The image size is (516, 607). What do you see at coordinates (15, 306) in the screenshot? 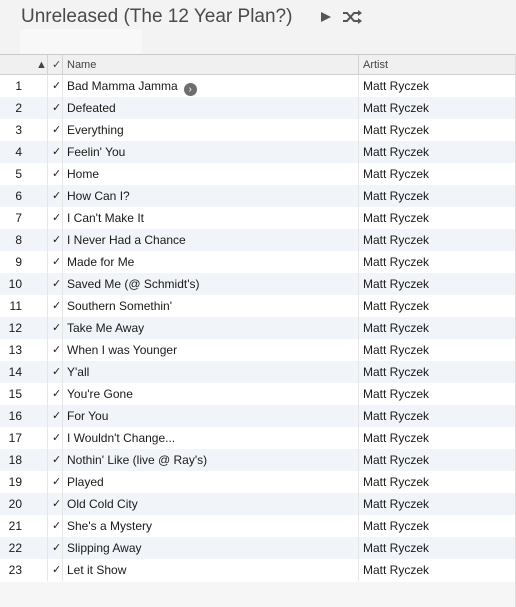
I see `track-number: 11` at bounding box center [15, 306].